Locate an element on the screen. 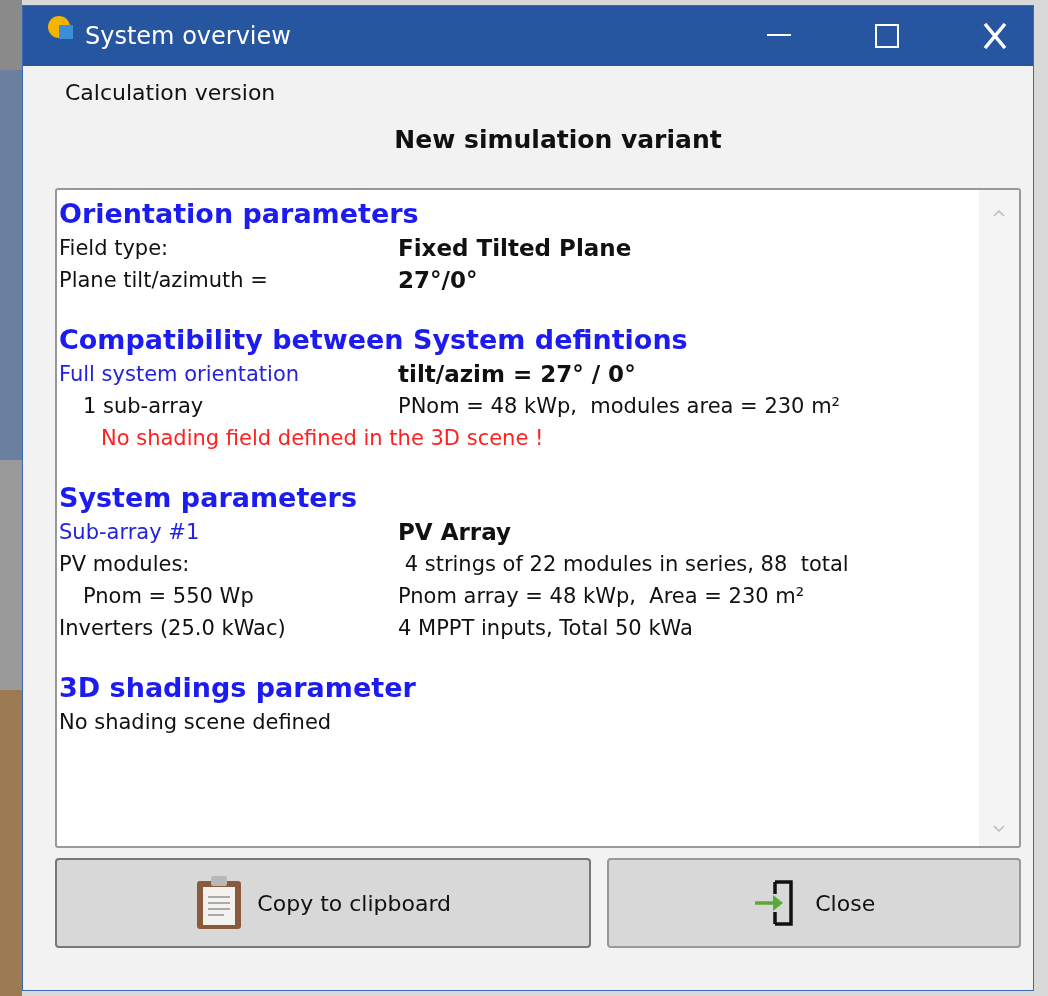 The height and width of the screenshot is (996, 1048). copy-button: Copy to clipboard is located at coordinates (323, 903).